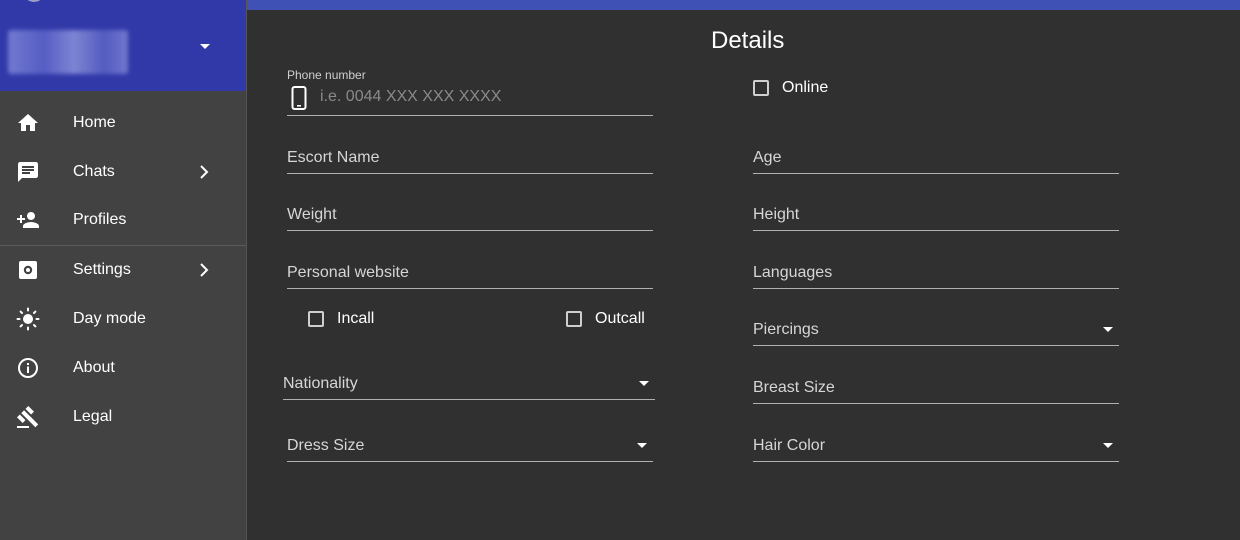  I want to click on weight-field: Weight, so click(470, 210).